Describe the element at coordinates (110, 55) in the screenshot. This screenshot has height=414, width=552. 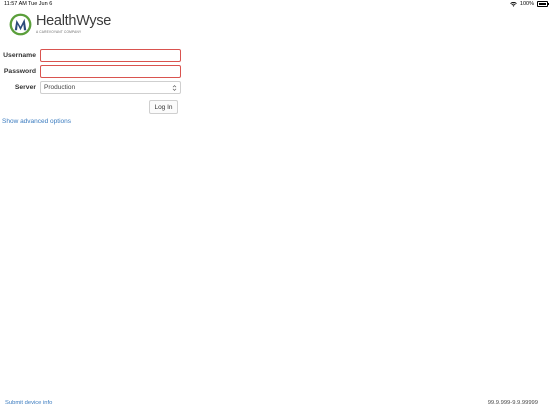
I see `username-input` at that location.